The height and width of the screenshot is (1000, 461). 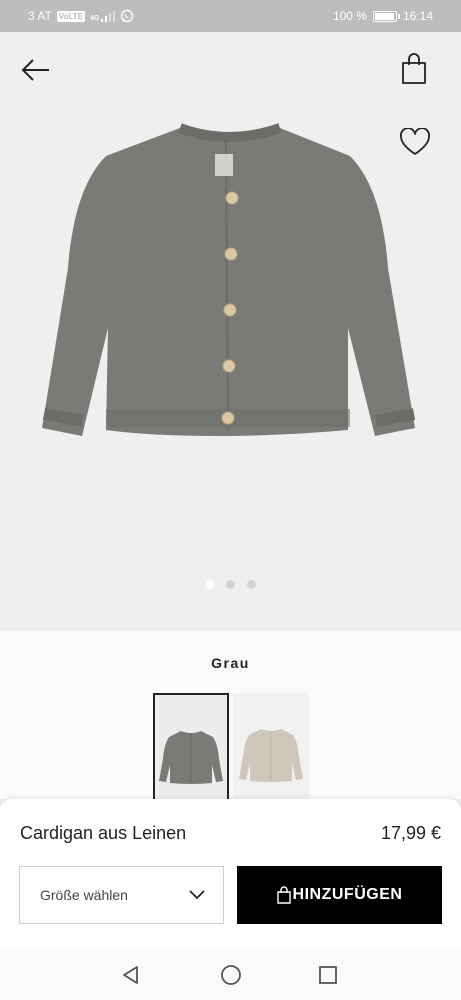 I want to click on network-indicator: 4G, so click(x=102, y=16).